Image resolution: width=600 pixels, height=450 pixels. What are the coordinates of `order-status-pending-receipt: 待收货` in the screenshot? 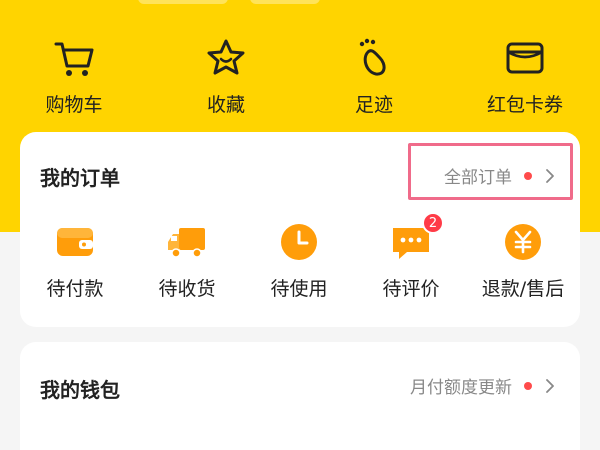 It's located at (187, 260).